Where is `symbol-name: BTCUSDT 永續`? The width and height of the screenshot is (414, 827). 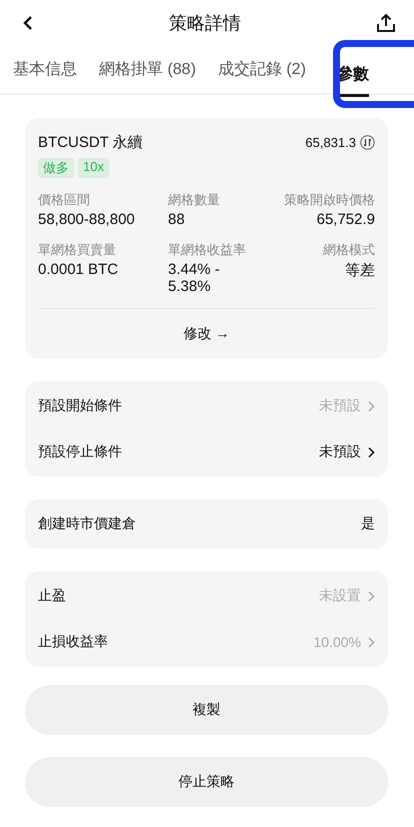
symbol-name: BTCUSDT 永續 is located at coordinates (90, 142).